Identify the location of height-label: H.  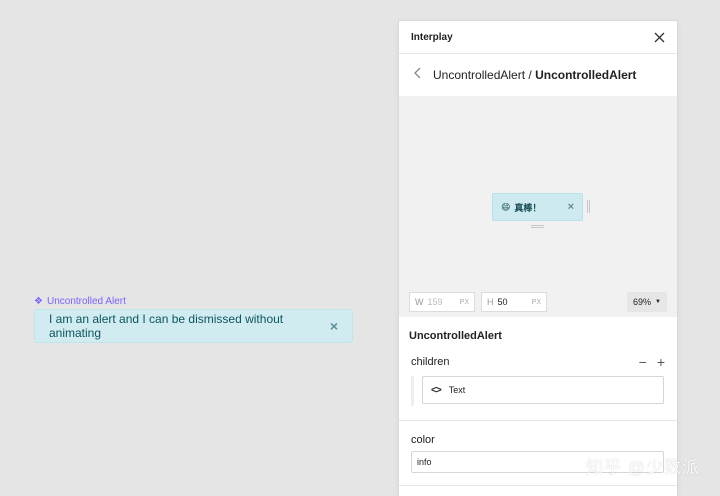
(490, 302).